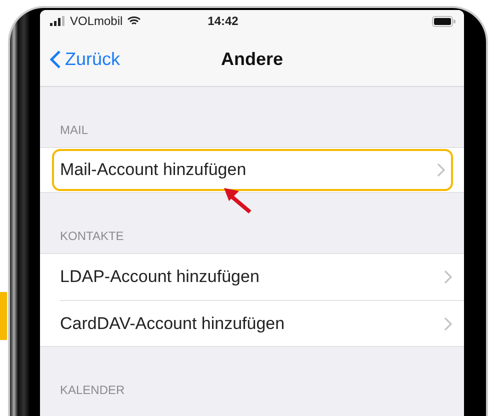  Describe the element at coordinates (85, 59) in the screenshot. I see `back-button: Zurück` at that location.